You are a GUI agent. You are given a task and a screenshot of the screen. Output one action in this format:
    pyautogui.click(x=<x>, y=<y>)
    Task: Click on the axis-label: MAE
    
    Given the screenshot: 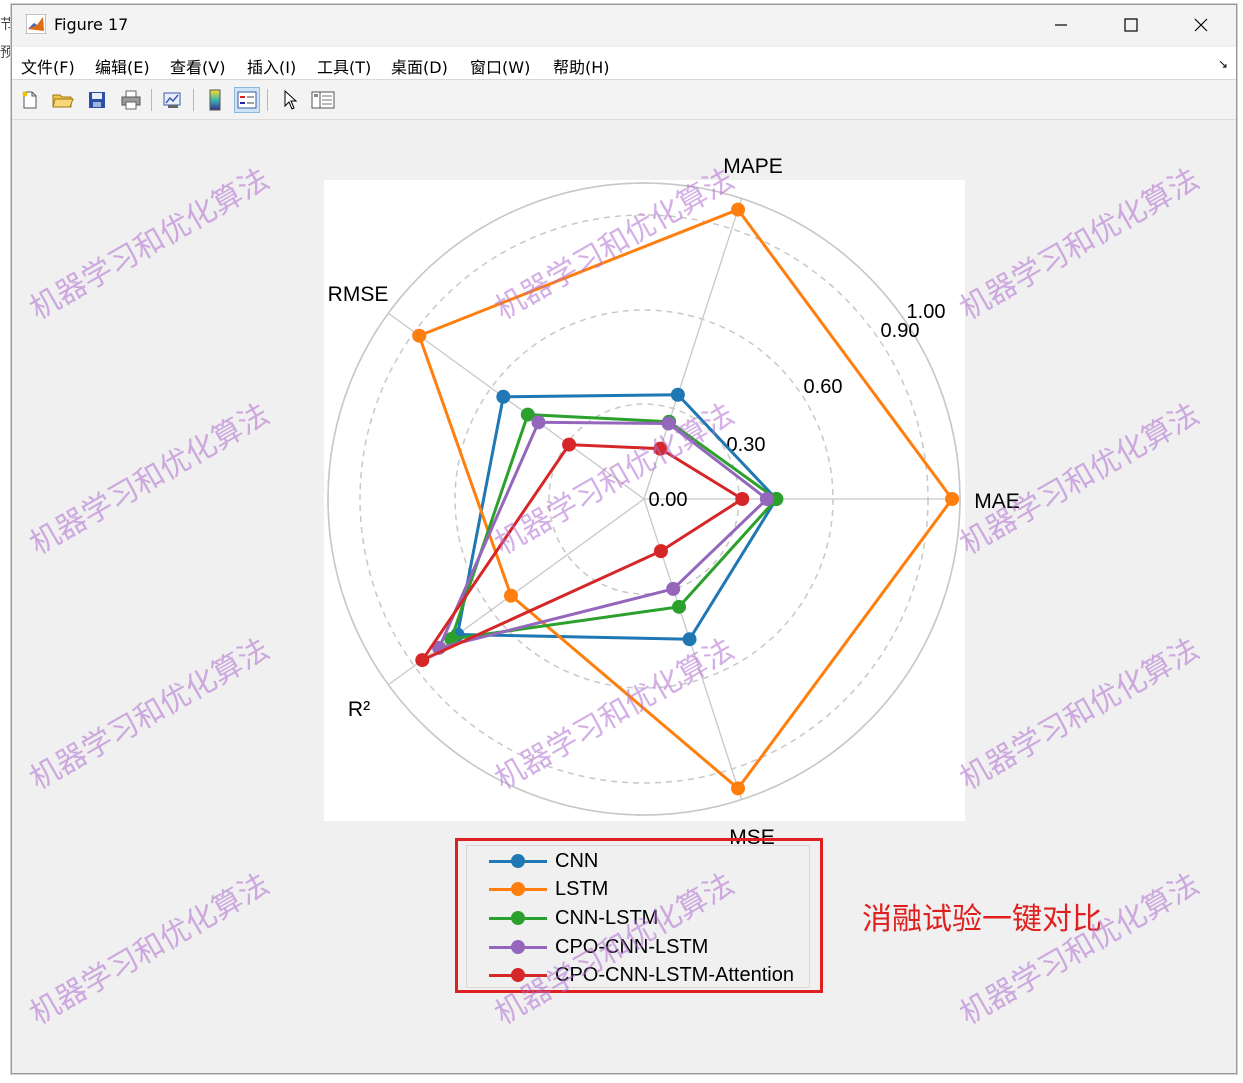 What is the action you would take?
    pyautogui.click(x=997, y=501)
    